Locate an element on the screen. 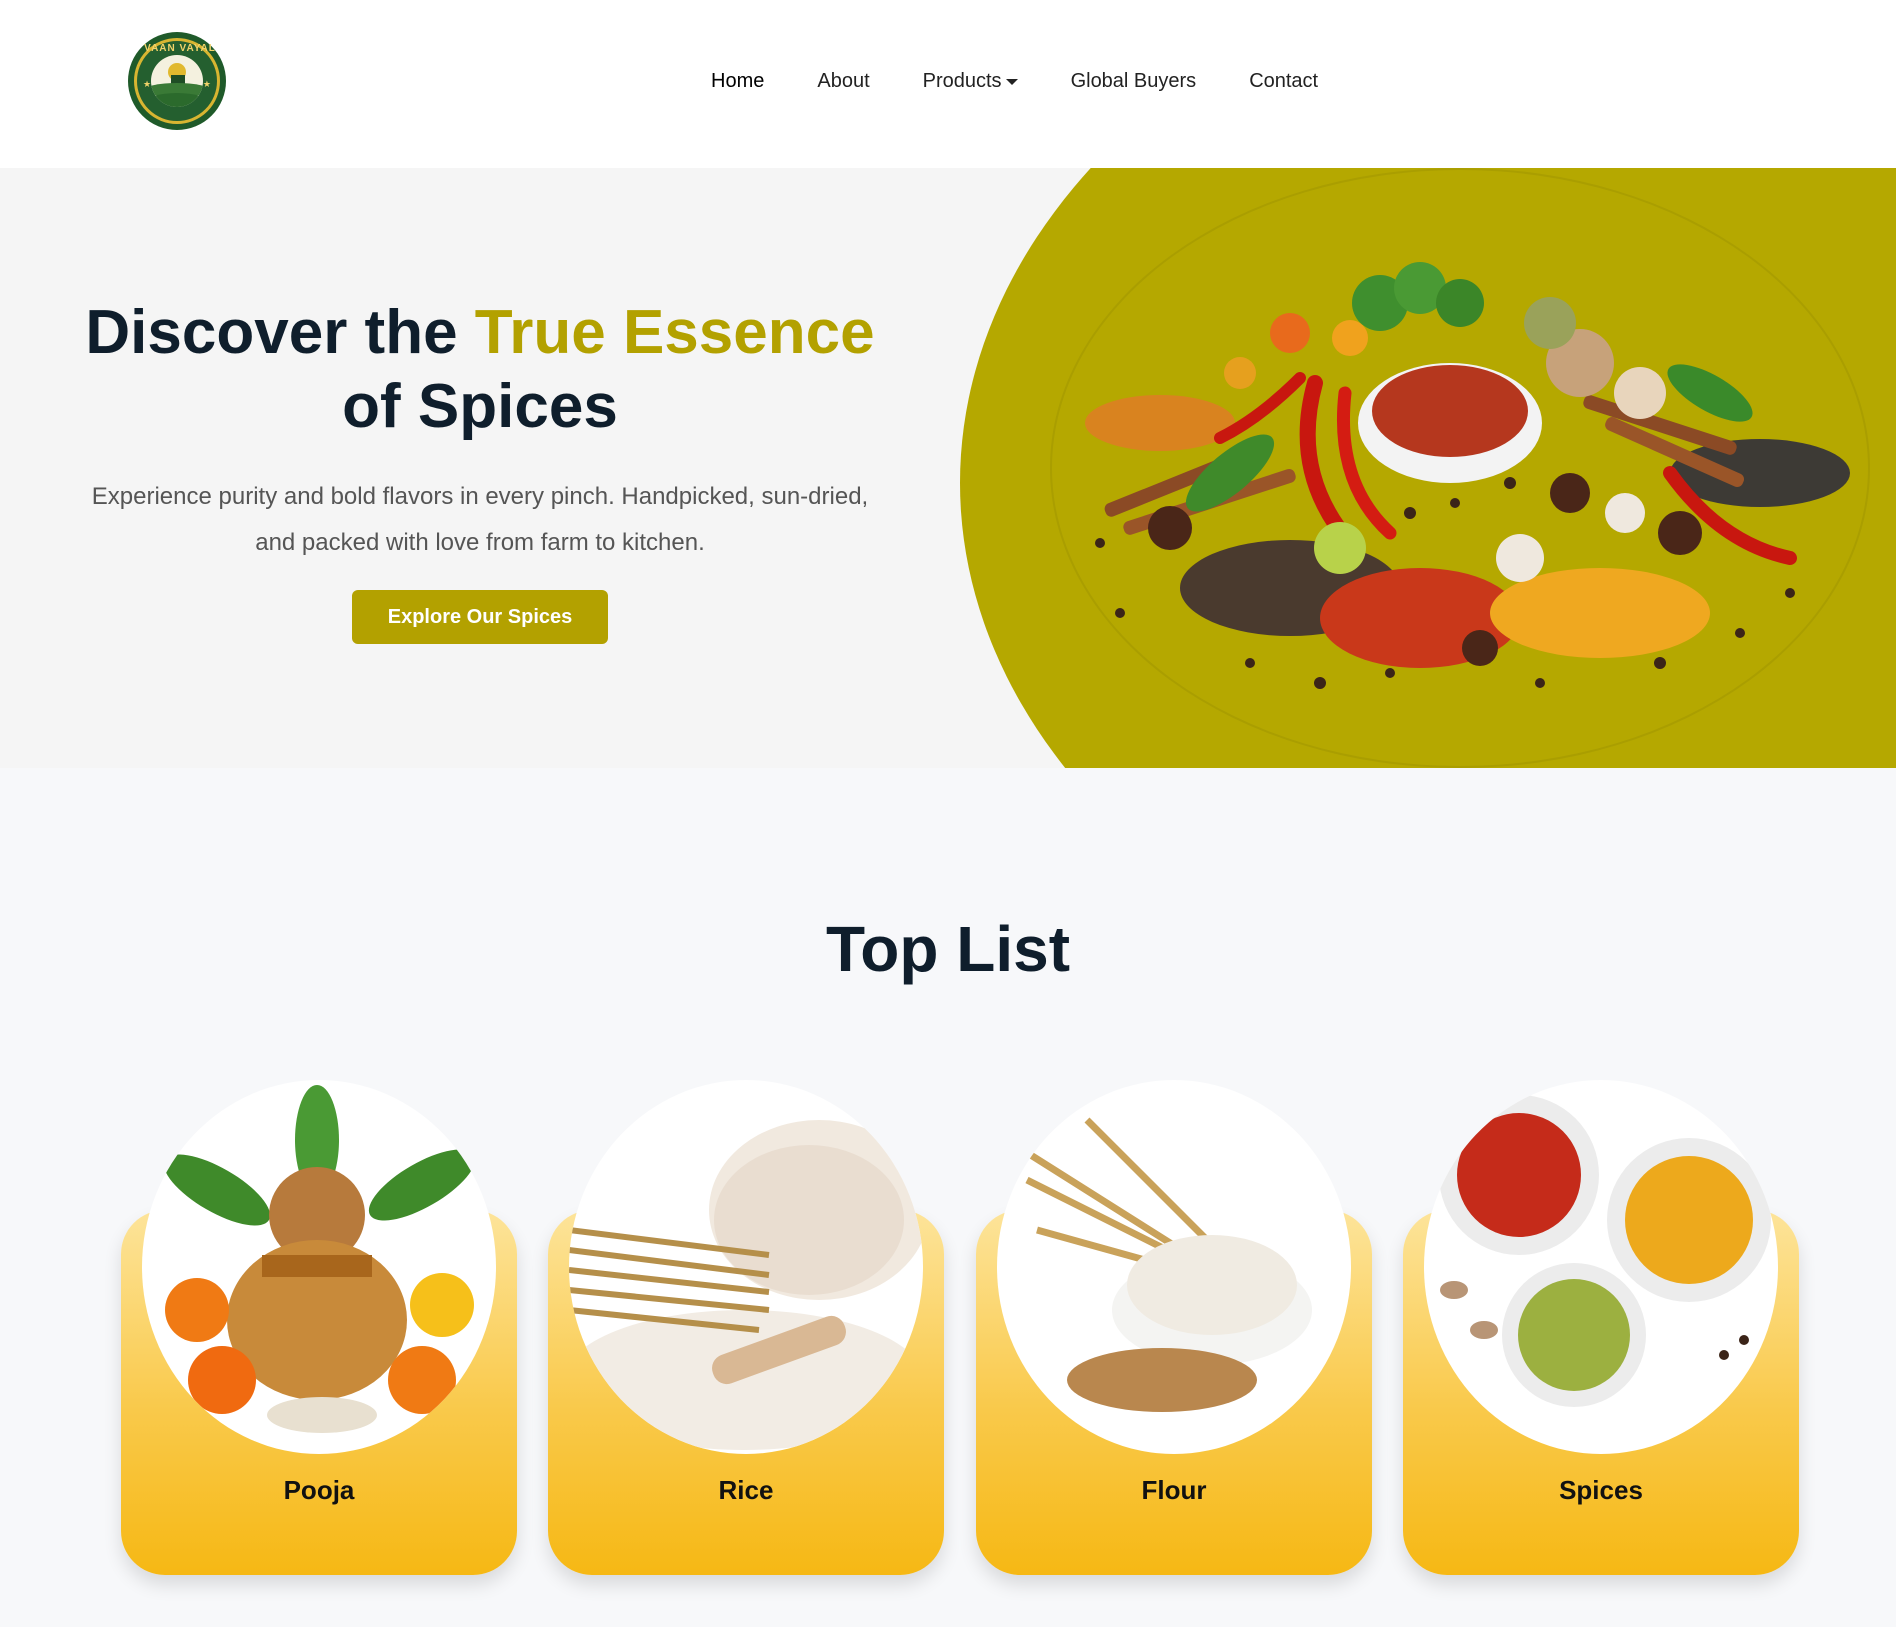 The height and width of the screenshot is (1627, 1896). spices-hero-image is located at coordinates (1467, 475).